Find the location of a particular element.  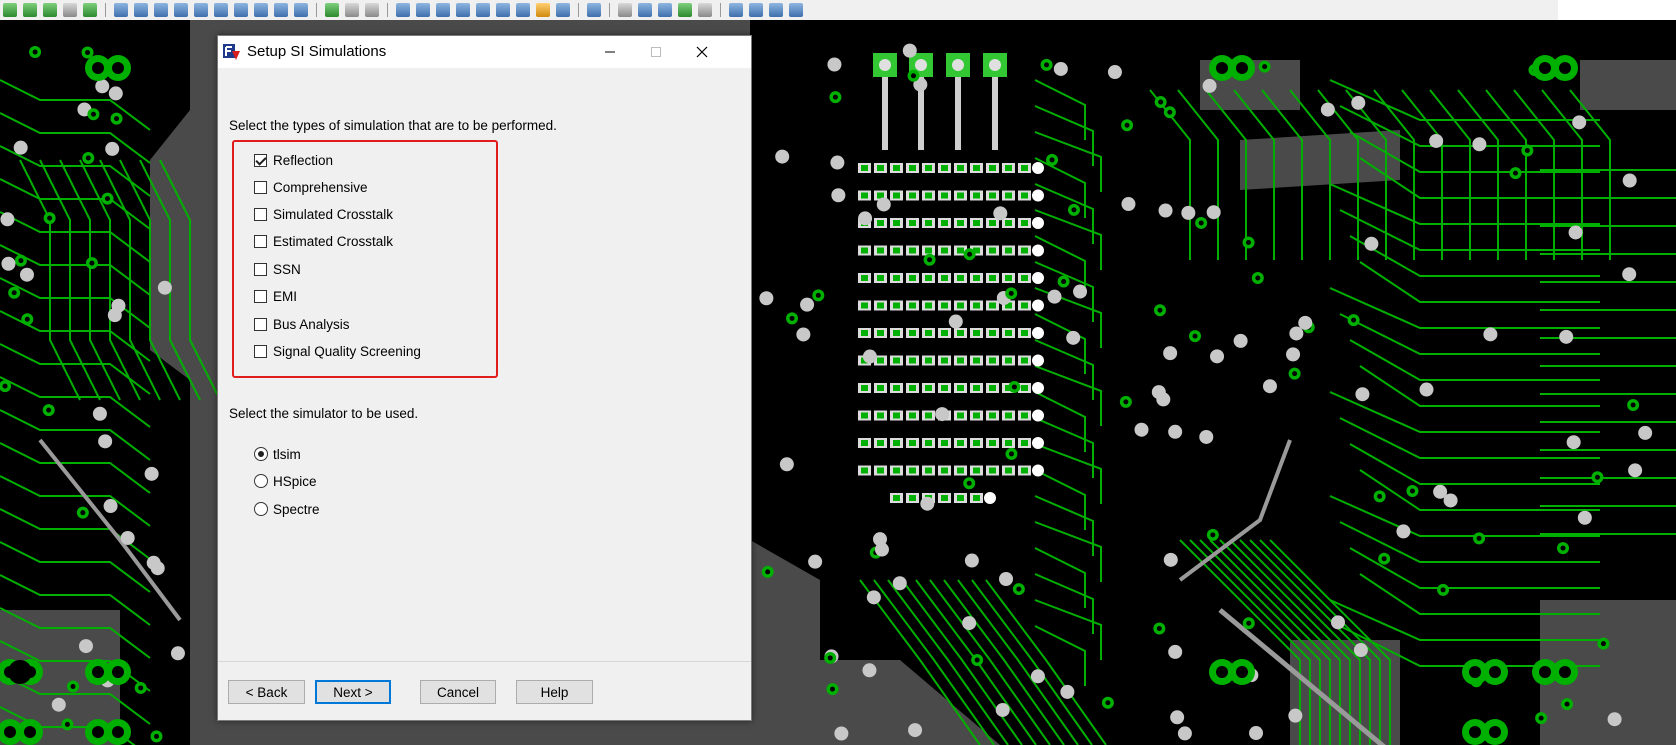

sim-type-label: Estimated Crosstalk is located at coordinates (333, 241).